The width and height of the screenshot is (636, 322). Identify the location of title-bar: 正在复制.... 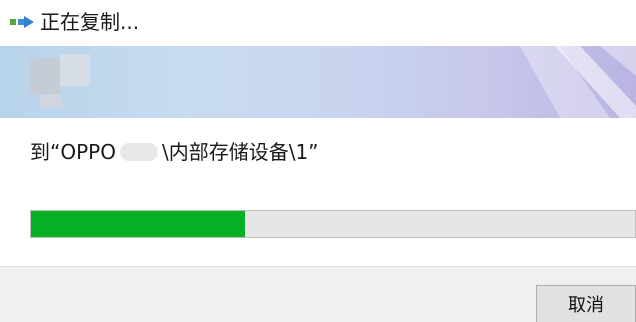
(318, 22).